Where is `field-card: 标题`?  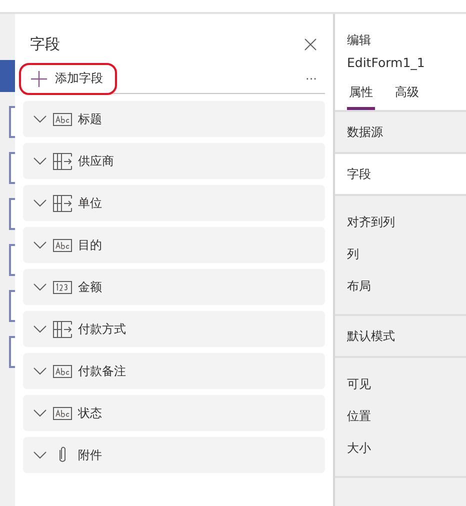 field-card: 标题 is located at coordinates (174, 119).